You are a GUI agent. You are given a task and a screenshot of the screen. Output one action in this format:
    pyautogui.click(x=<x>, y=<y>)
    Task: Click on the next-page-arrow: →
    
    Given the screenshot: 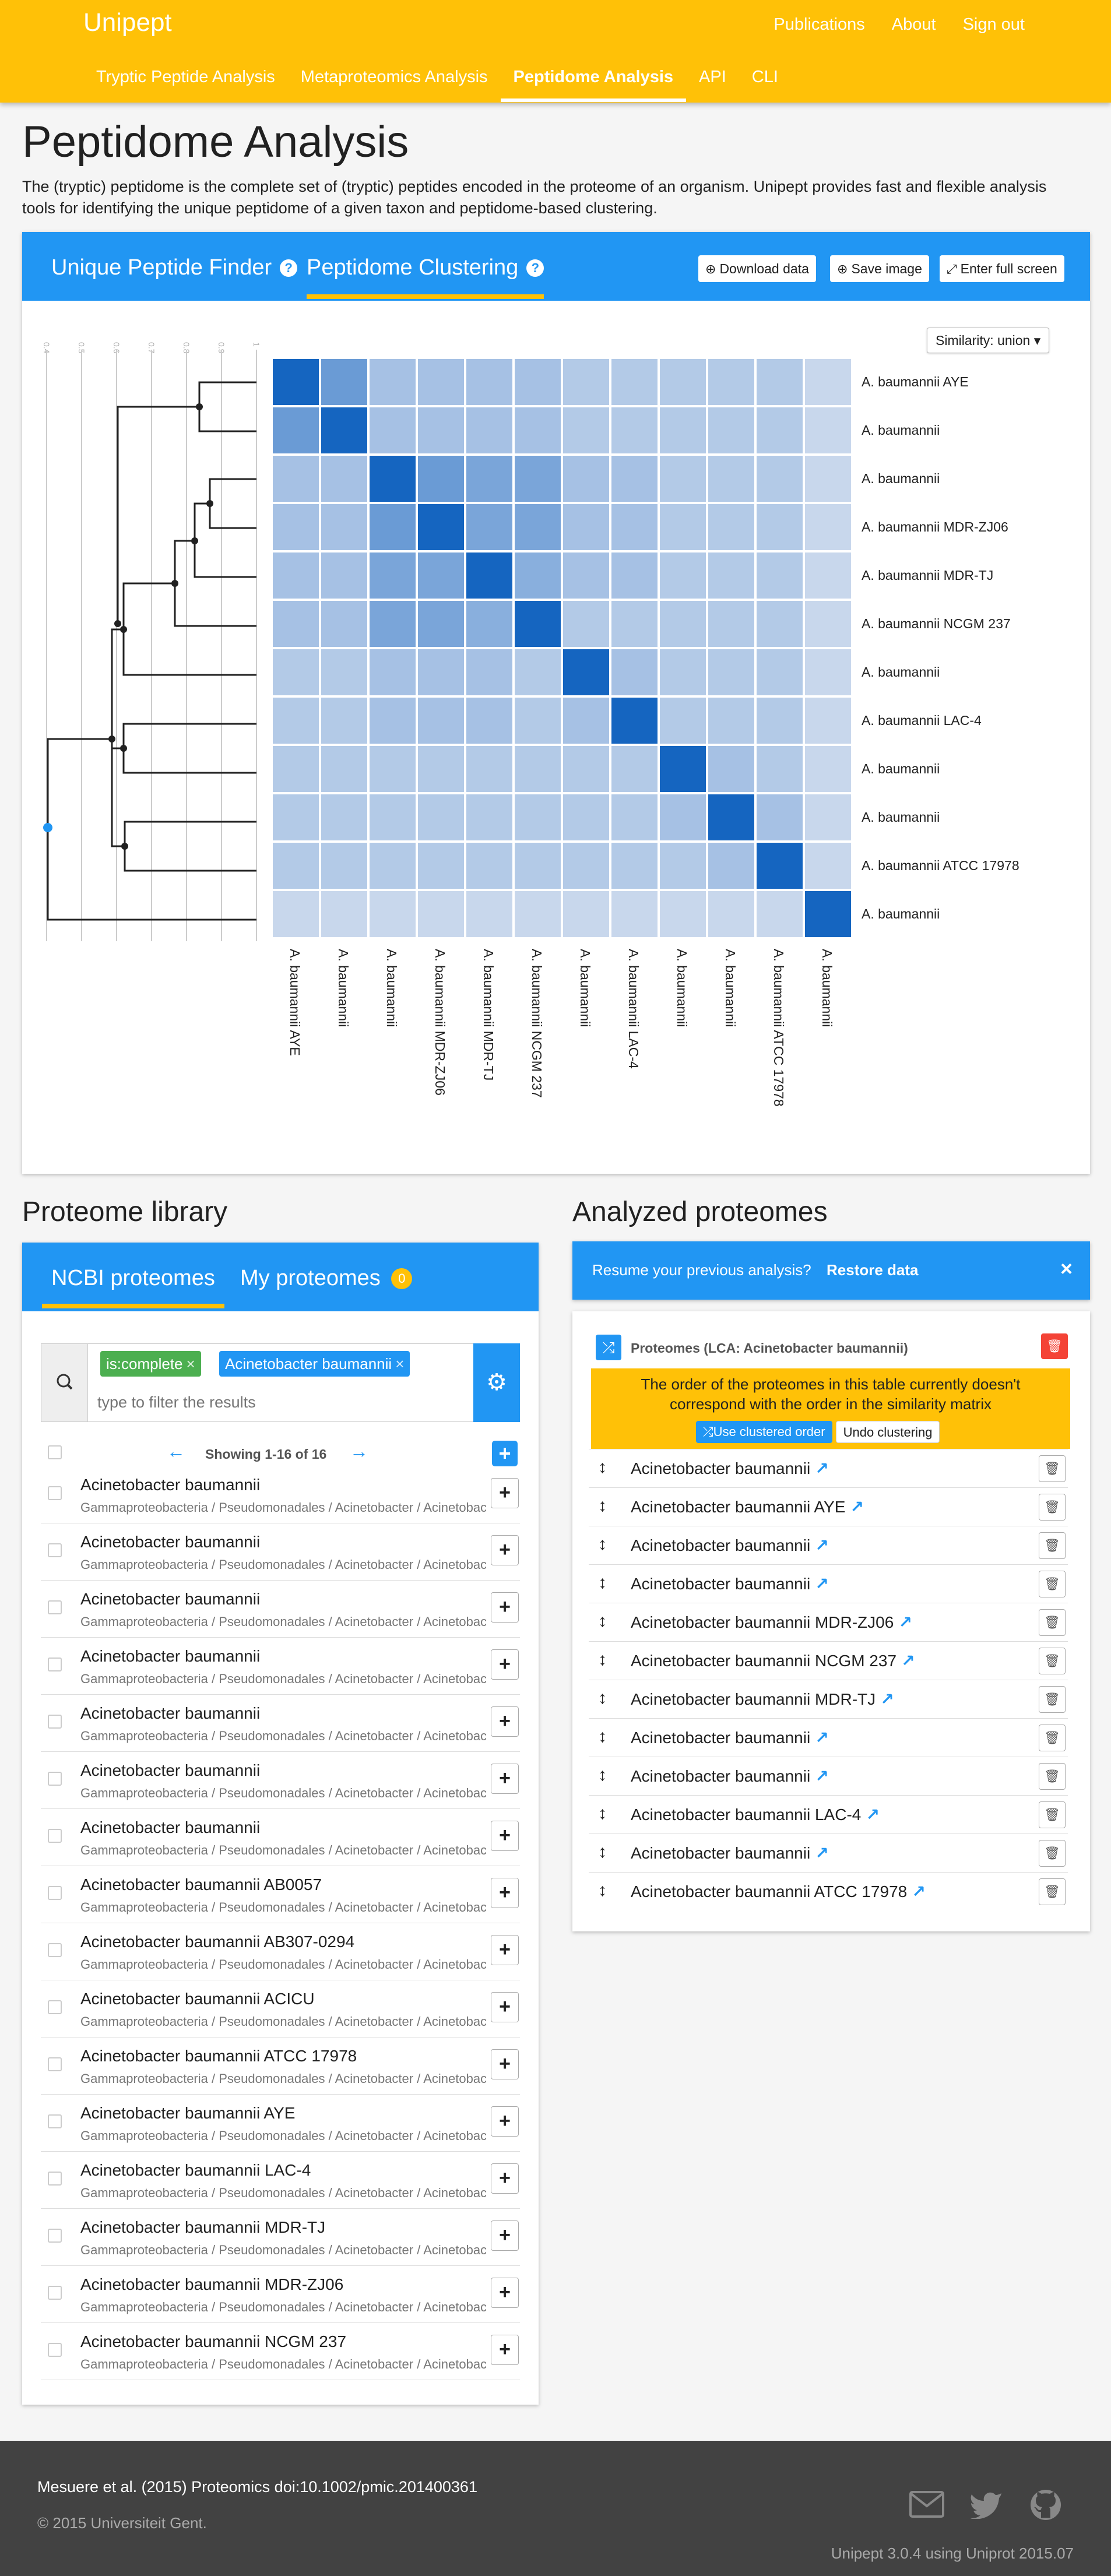 What is the action you would take?
    pyautogui.click(x=359, y=1451)
    